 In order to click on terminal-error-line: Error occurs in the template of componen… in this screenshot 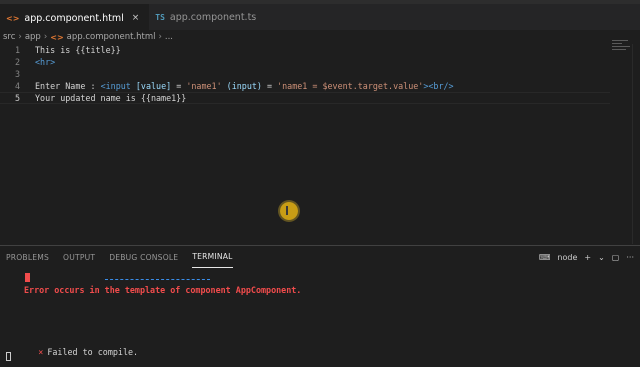, I will do `click(163, 290)`.